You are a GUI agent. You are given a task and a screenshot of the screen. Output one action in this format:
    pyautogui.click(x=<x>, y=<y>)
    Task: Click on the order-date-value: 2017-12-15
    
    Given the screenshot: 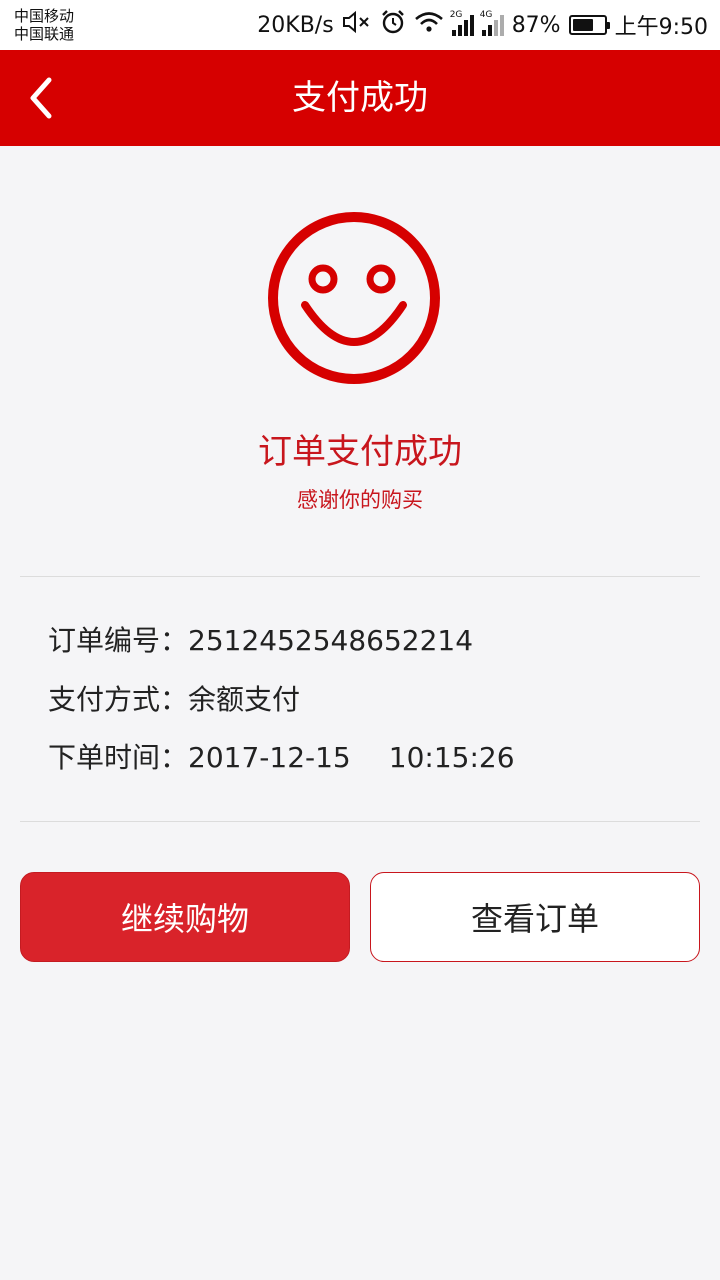 What is the action you would take?
    pyautogui.click(x=269, y=757)
    